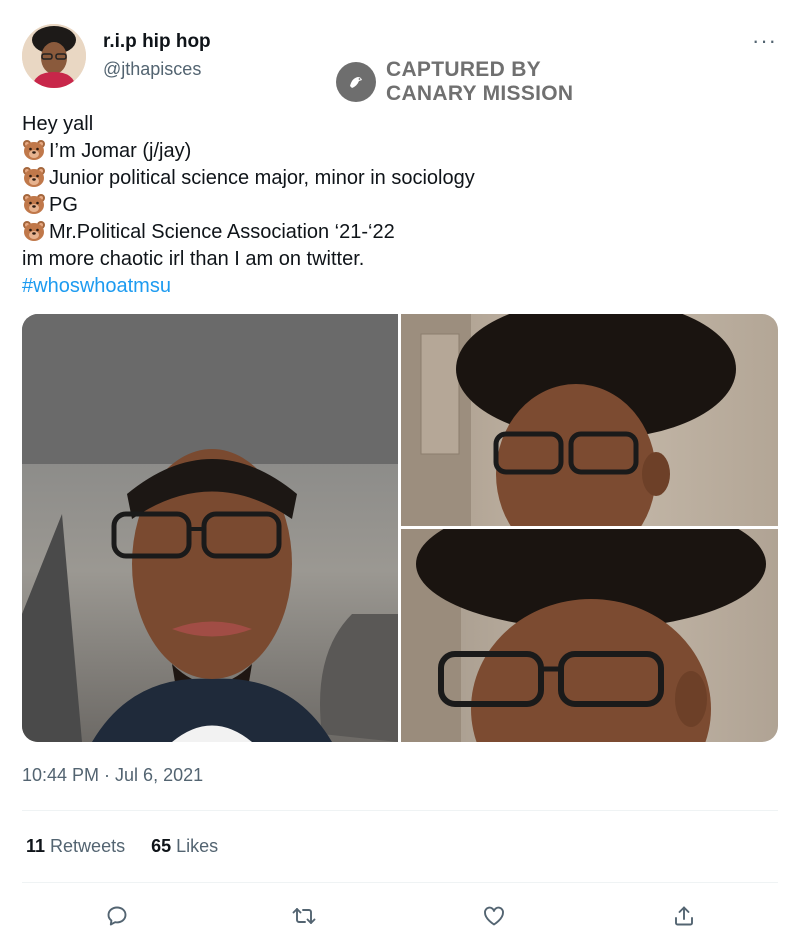 The height and width of the screenshot is (939, 800). I want to click on photo-front-closeup, so click(589, 635).